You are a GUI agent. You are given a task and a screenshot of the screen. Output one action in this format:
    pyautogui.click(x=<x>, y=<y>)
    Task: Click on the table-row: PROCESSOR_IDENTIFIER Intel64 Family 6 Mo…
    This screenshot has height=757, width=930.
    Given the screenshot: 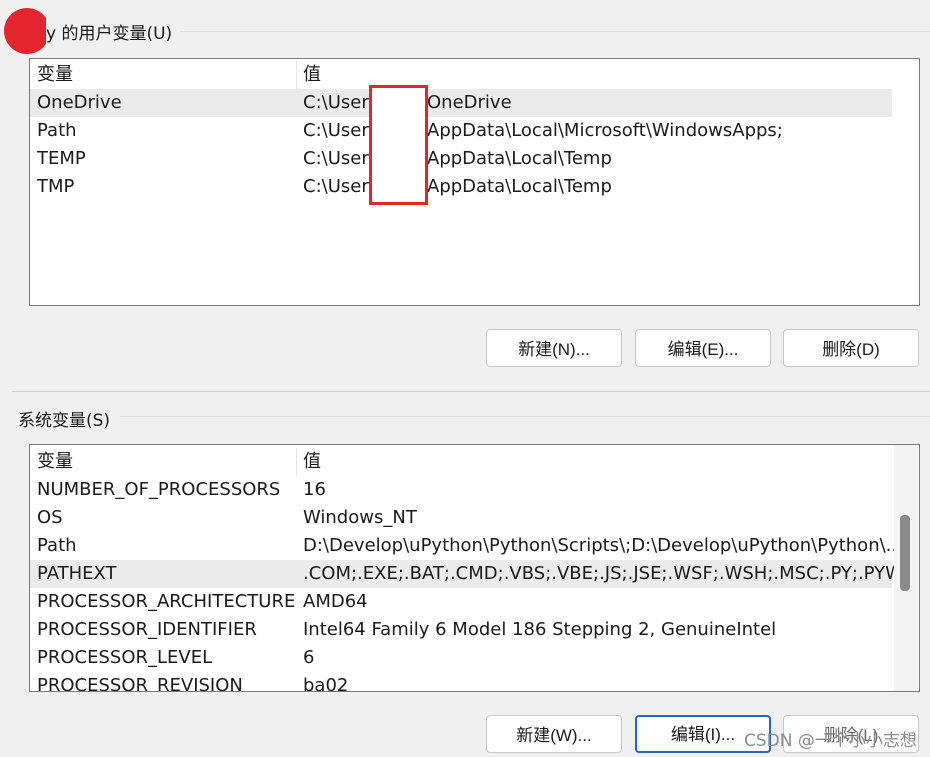 What is the action you would take?
    pyautogui.click(x=461, y=630)
    